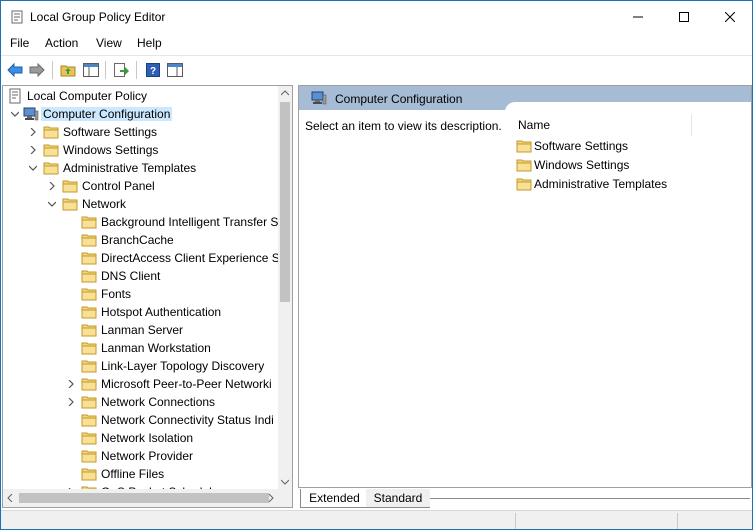 Image resolution: width=753 pixels, height=530 pixels. What do you see at coordinates (140, 330) in the screenshot?
I see `tree-item: Lanman Server` at bounding box center [140, 330].